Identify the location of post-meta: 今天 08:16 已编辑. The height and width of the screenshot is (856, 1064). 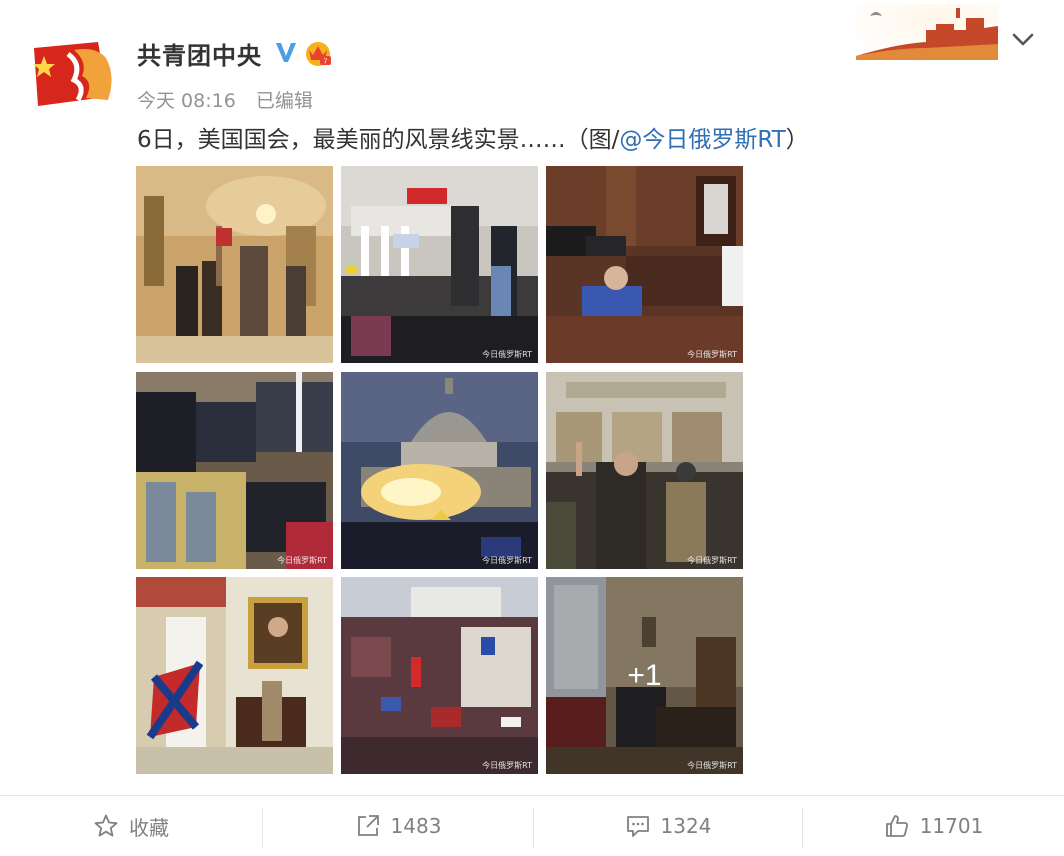
(225, 99).